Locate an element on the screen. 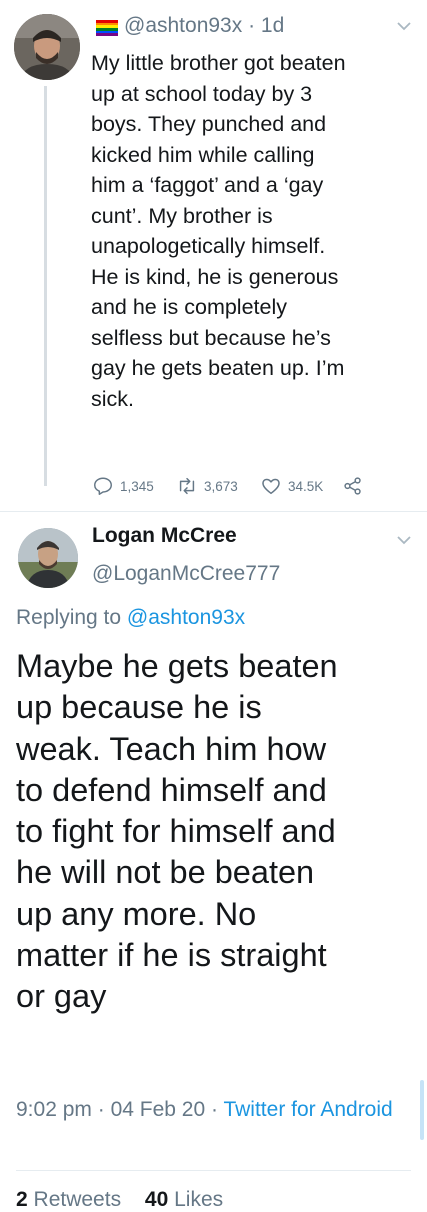  stats-divider is located at coordinates (213, 1170).